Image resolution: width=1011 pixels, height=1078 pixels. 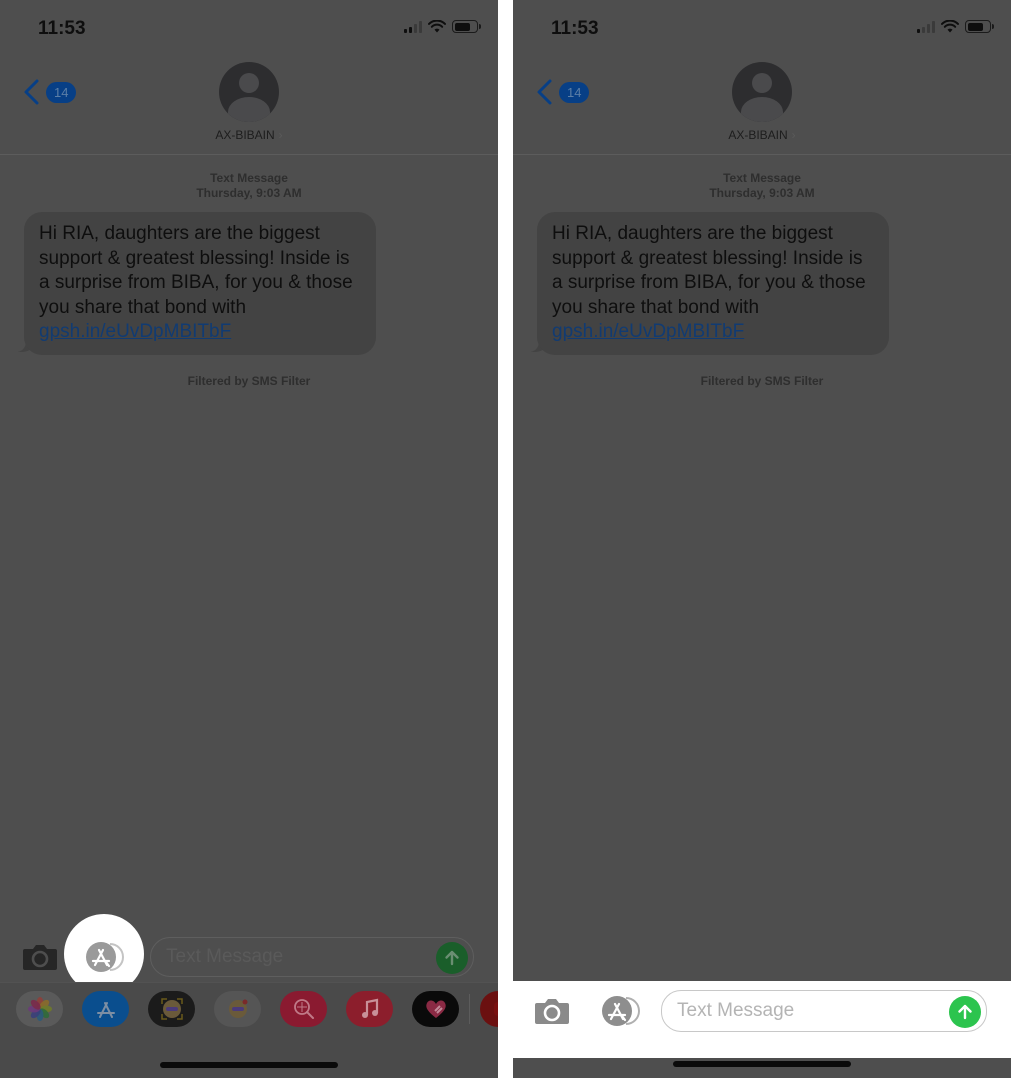 I want to click on app-drawer-item-animoji, so click(x=237, y=1009).